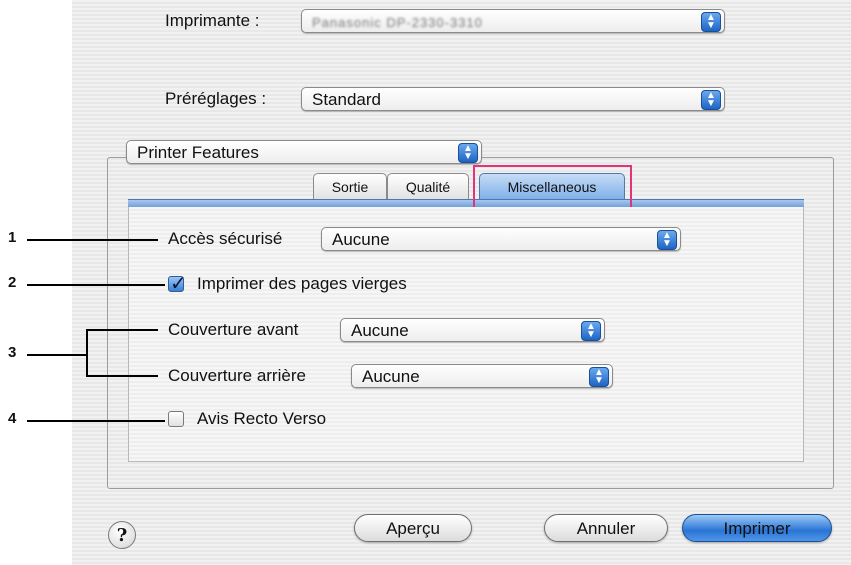 The height and width of the screenshot is (565, 851). What do you see at coordinates (96, 285) in the screenshot?
I see `callout-2-line` at bounding box center [96, 285].